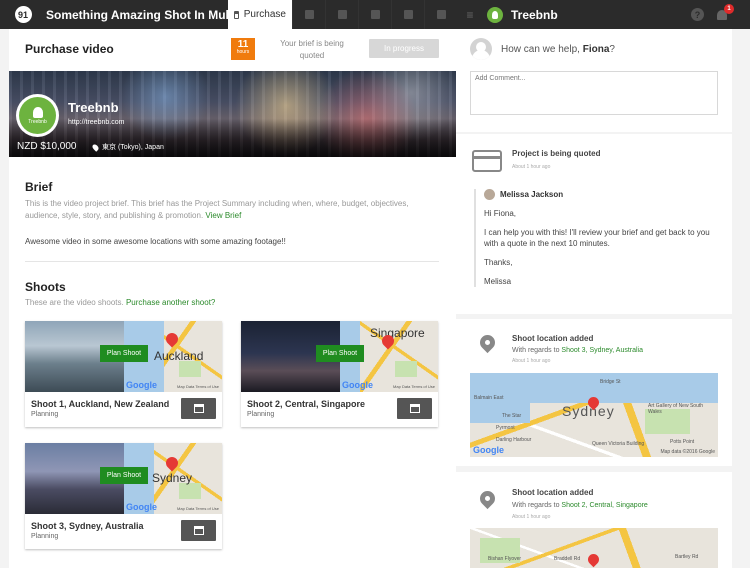 This screenshot has width=750, height=568. I want to click on notification-badge: 1, so click(729, 8).